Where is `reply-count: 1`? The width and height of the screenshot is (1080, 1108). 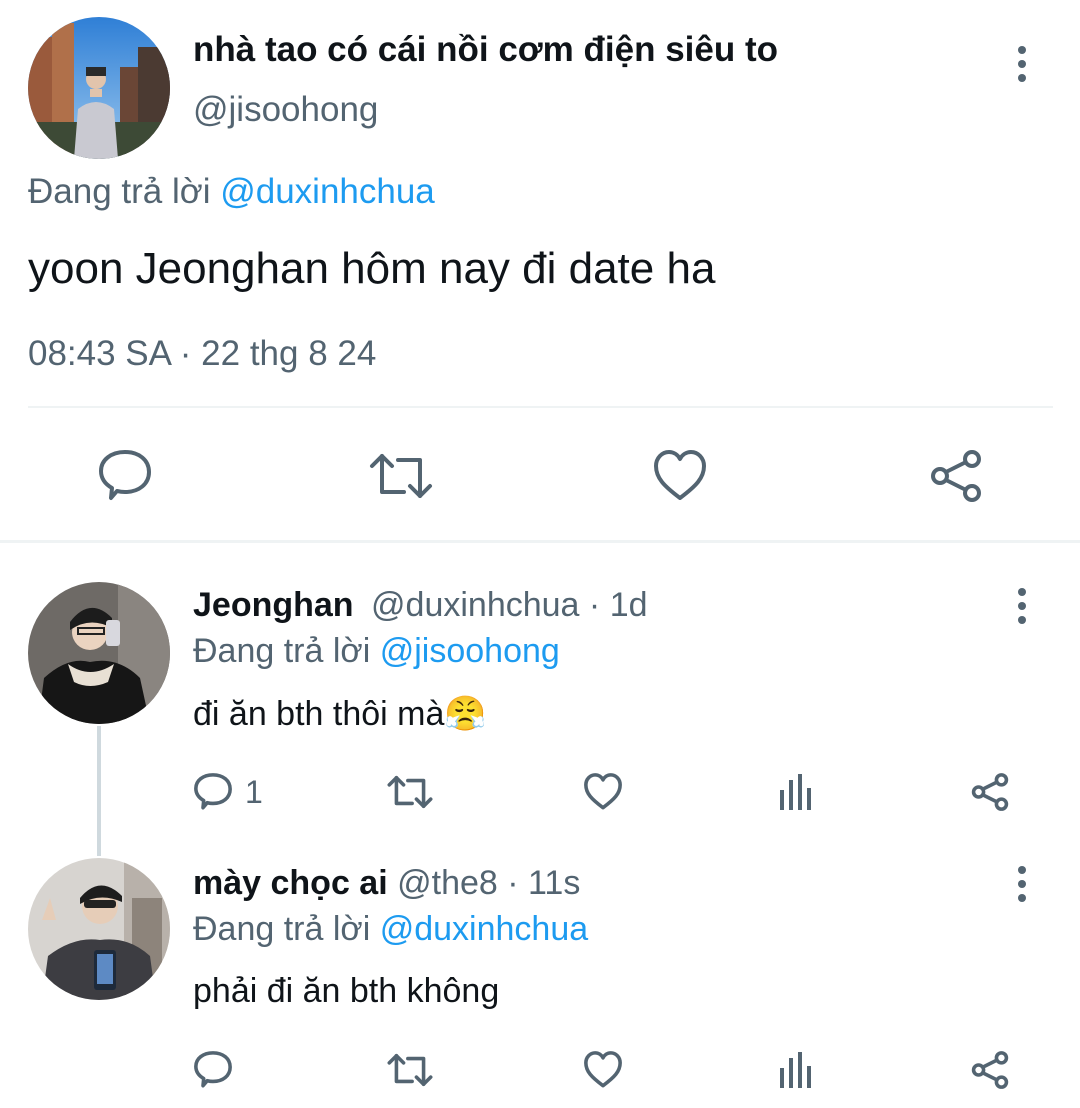
reply-count: 1 is located at coordinates (254, 792).